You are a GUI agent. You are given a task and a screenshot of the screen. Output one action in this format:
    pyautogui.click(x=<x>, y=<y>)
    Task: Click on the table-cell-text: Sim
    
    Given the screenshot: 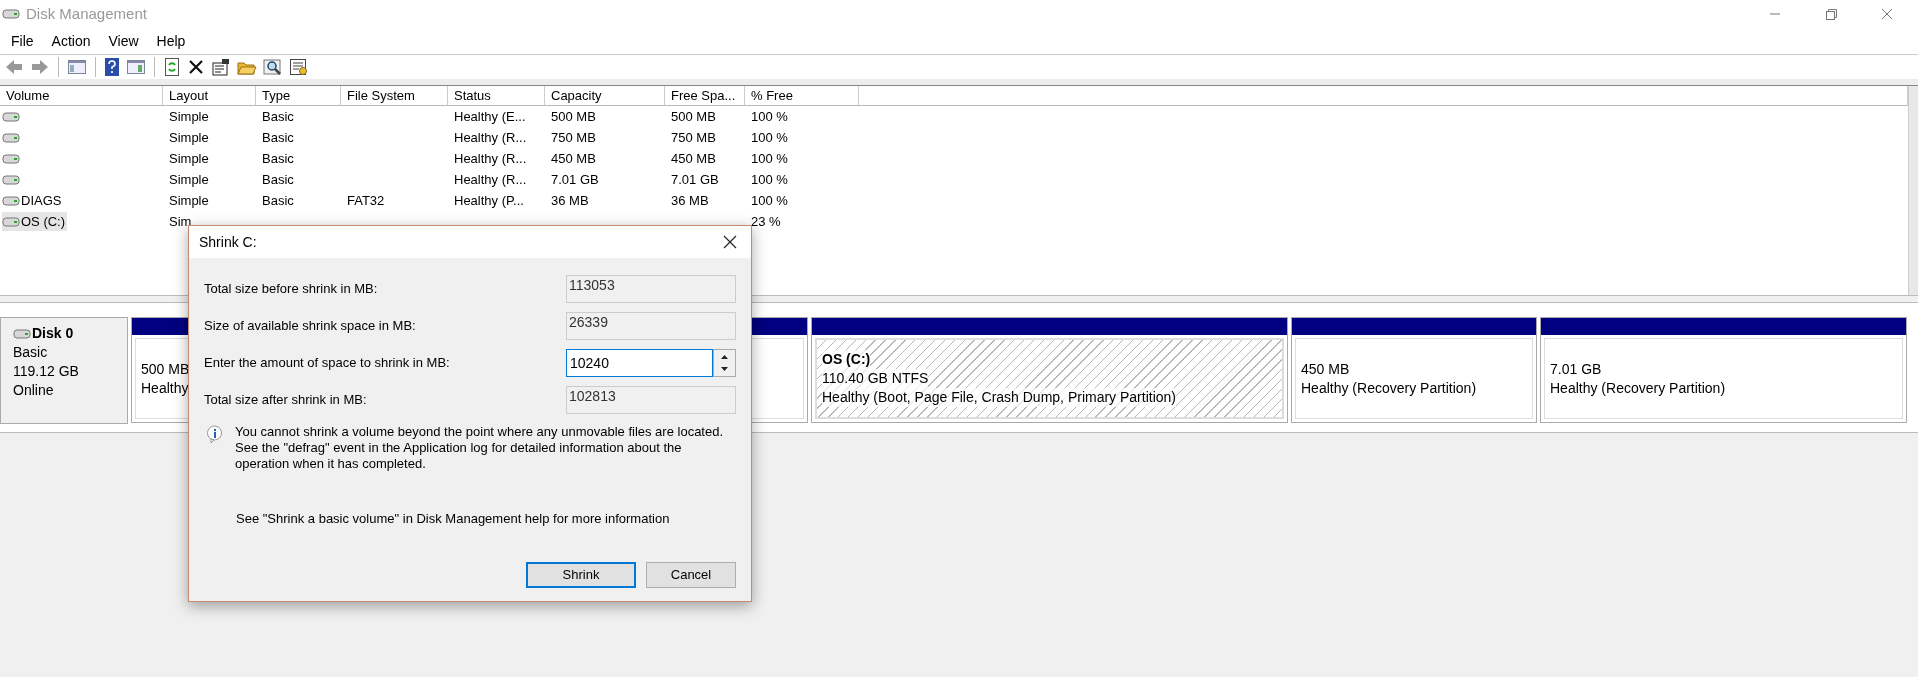 What is the action you would take?
    pyautogui.click(x=180, y=221)
    